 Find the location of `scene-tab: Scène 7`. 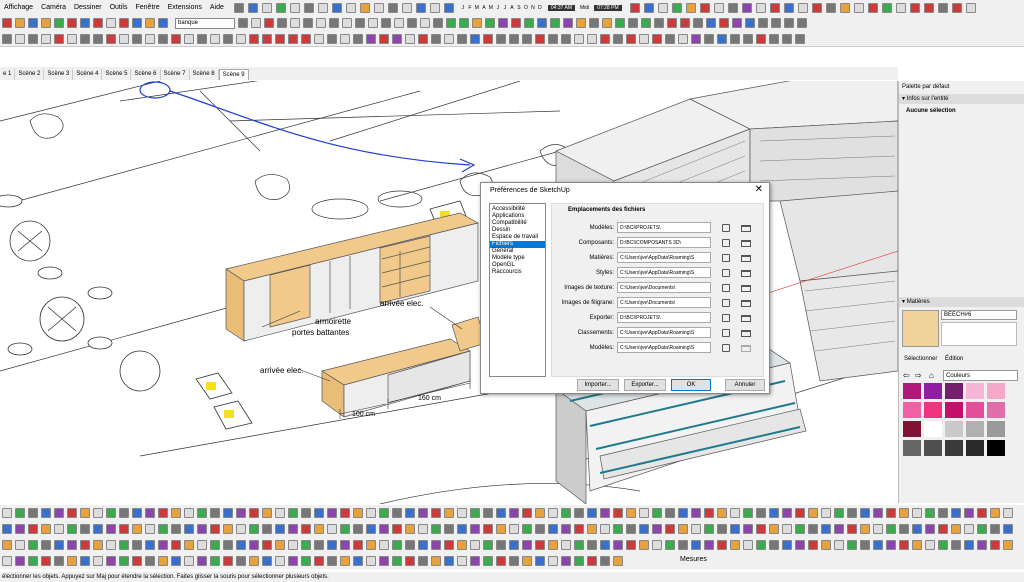

scene-tab: Scène 7 is located at coordinates (175, 74).